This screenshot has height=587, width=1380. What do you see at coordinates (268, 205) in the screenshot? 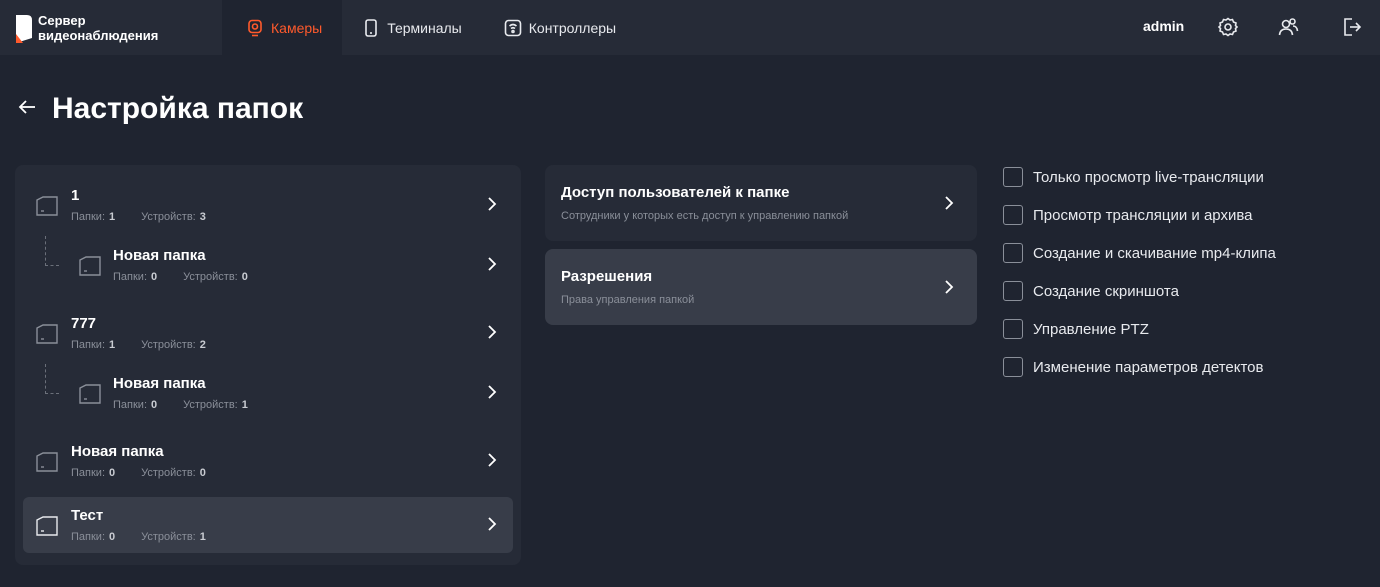
I see `folder-row: 1 Папки: 1 Устройств: 3` at bounding box center [268, 205].